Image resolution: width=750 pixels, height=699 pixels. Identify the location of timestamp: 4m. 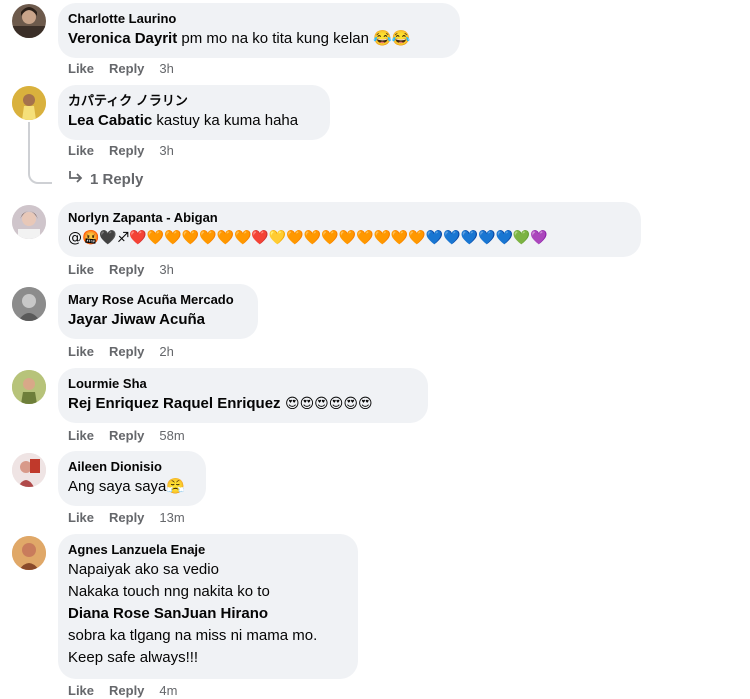
(168, 691).